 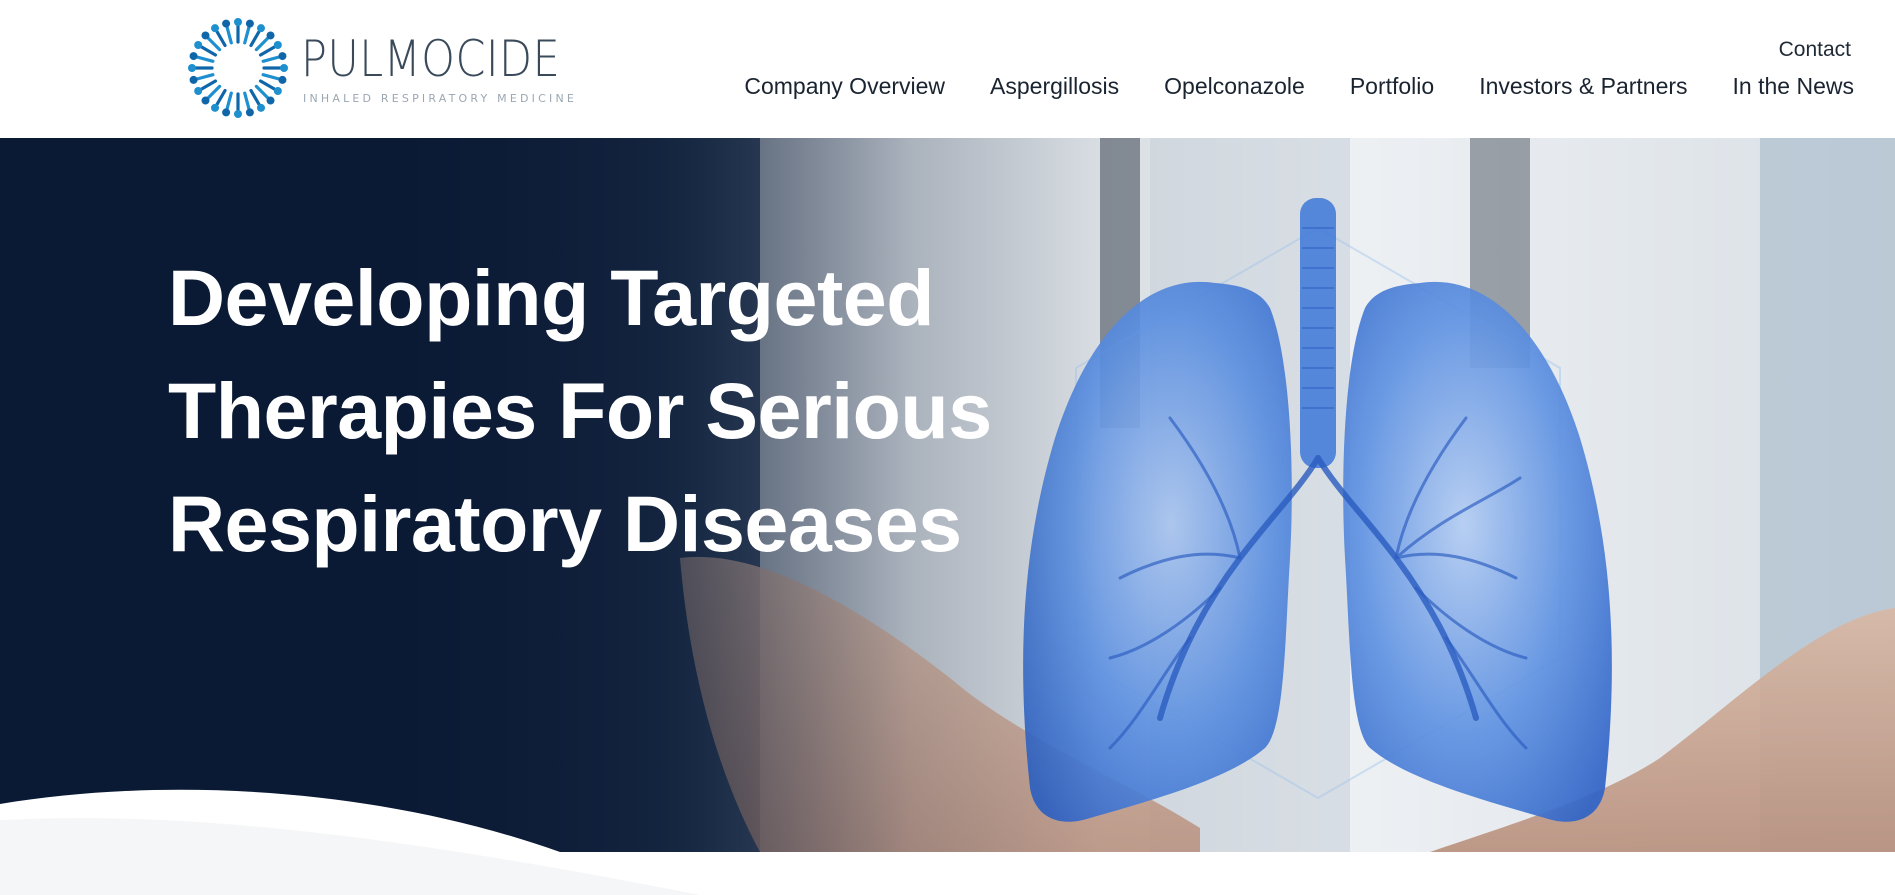 What do you see at coordinates (440, 98) in the screenshot?
I see `logo-tagline: INHALED RESPIRATORY MEDICINE` at bounding box center [440, 98].